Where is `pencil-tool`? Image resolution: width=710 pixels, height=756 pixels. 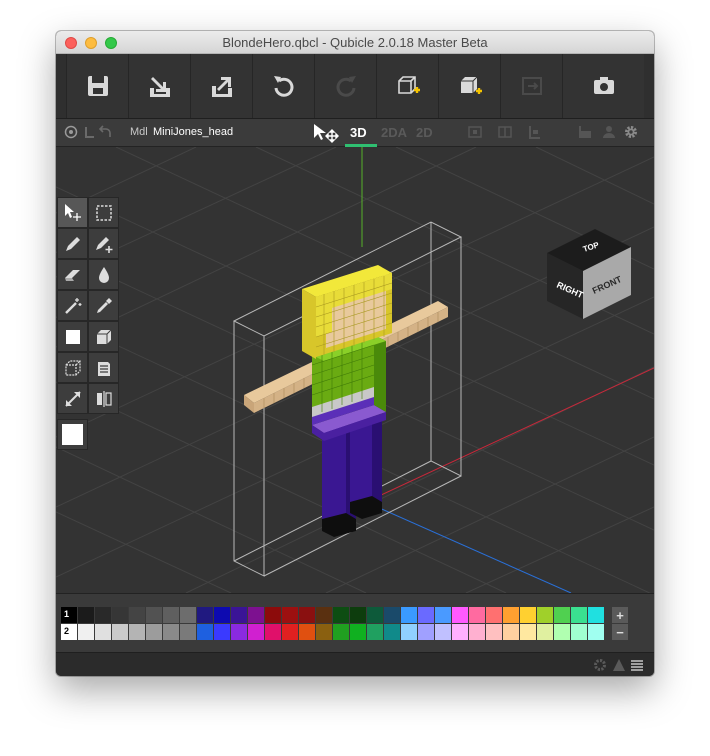
pencil-tool is located at coordinates (72, 243).